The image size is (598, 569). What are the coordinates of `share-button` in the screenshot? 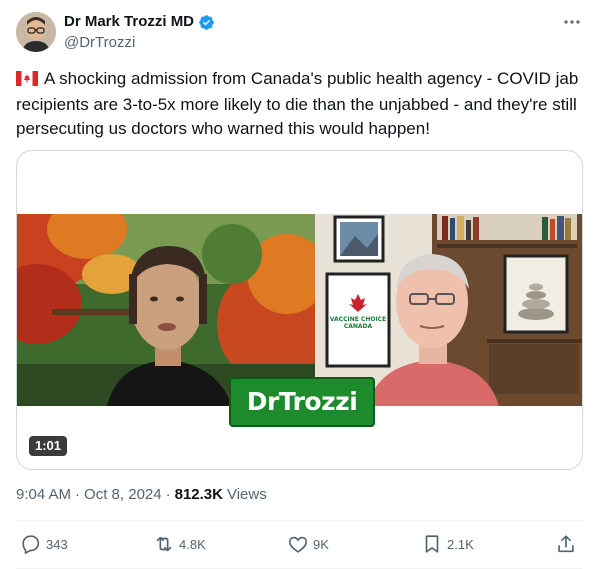 It's located at (566, 544).